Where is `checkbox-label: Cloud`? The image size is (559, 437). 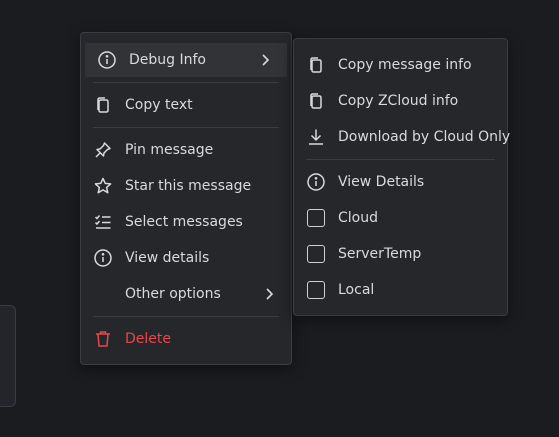 checkbox-label: Cloud is located at coordinates (358, 218).